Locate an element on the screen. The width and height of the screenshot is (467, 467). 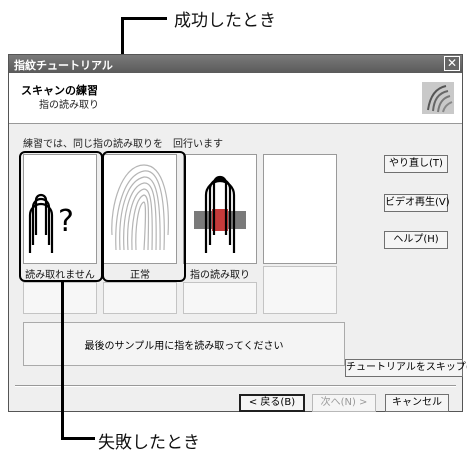
message-panel: 最後のサンプル用に指を読み取ってください is located at coordinates (184, 344).